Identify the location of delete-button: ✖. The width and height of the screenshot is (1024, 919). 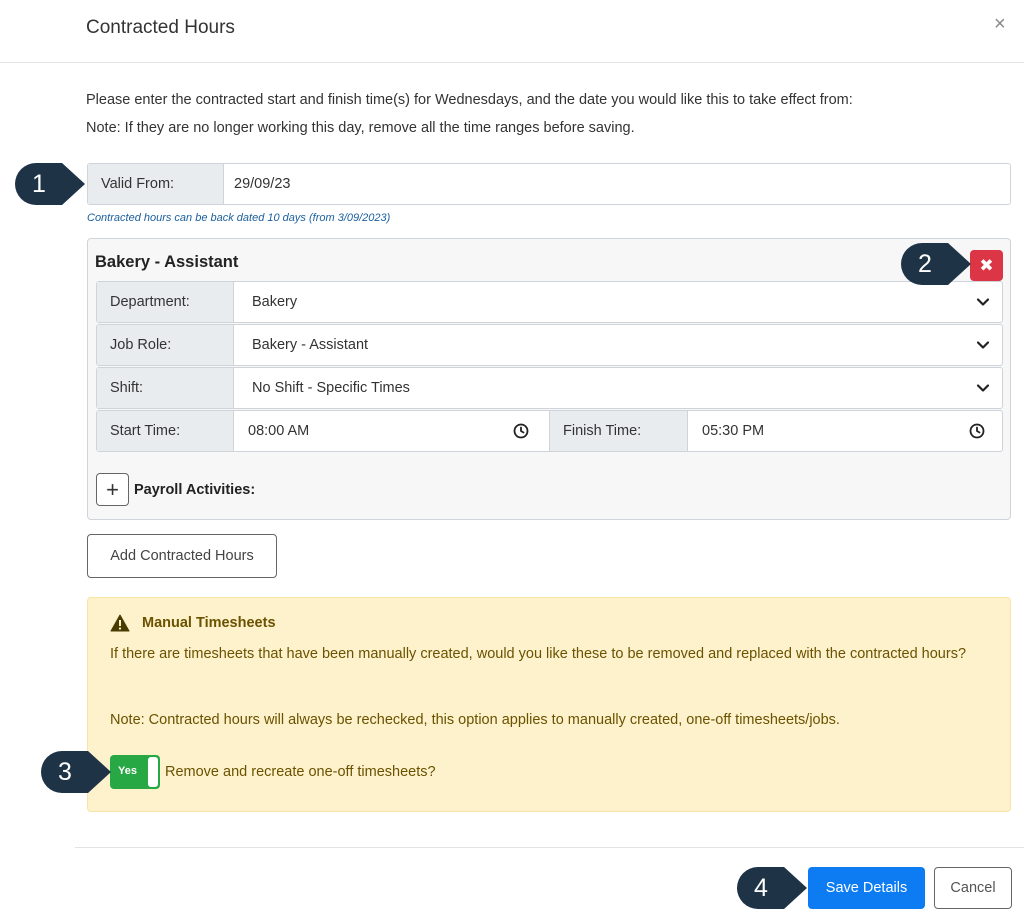
(986, 265).